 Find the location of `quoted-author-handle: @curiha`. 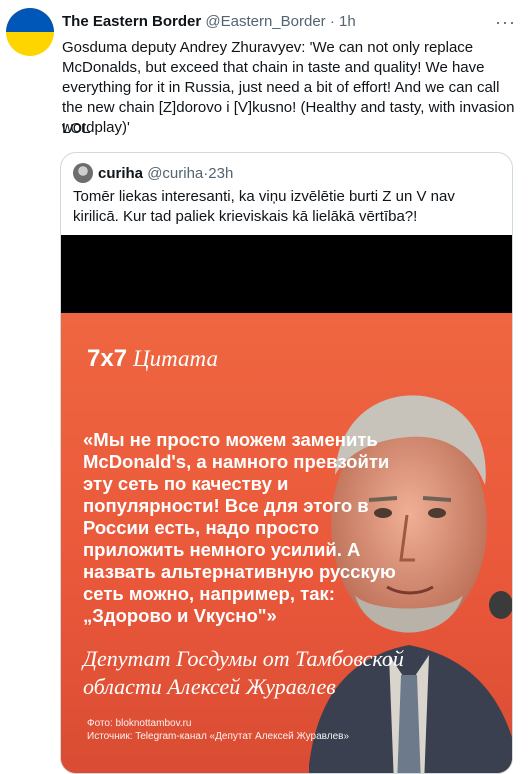

quoted-author-handle: @curiha is located at coordinates (175, 173).